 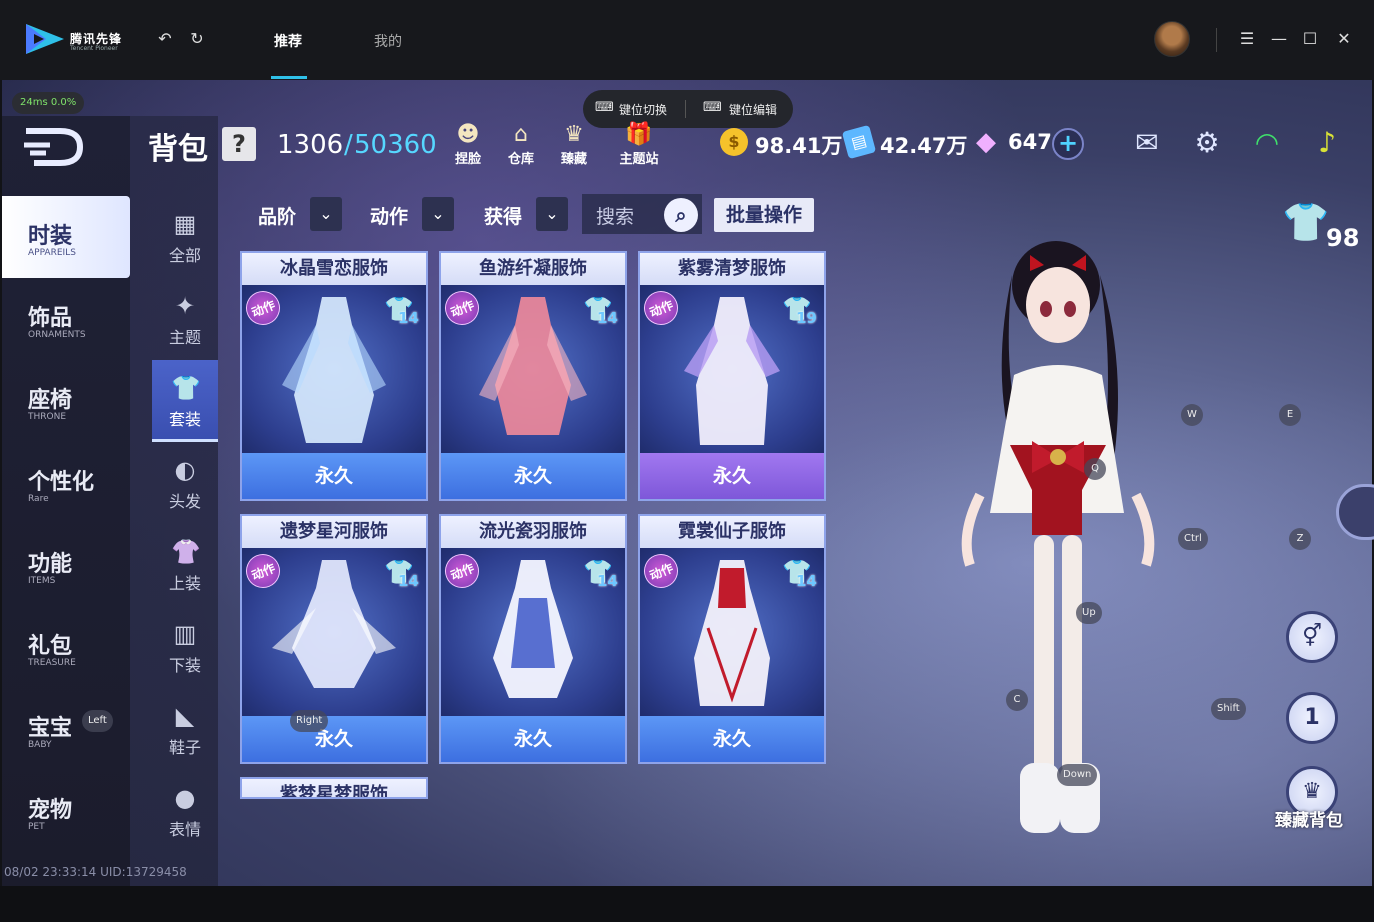 I want to click on gear-icon: ⚙, so click(x=1207, y=143).